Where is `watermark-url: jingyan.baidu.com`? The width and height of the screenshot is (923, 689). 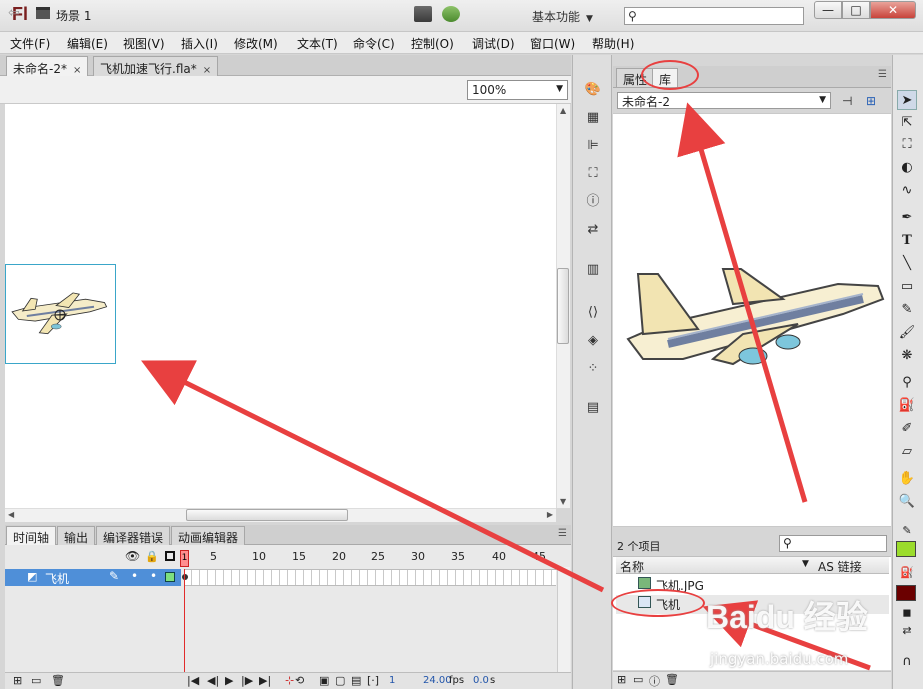
watermark-url: jingyan.baidu.com is located at coordinates (779, 659).